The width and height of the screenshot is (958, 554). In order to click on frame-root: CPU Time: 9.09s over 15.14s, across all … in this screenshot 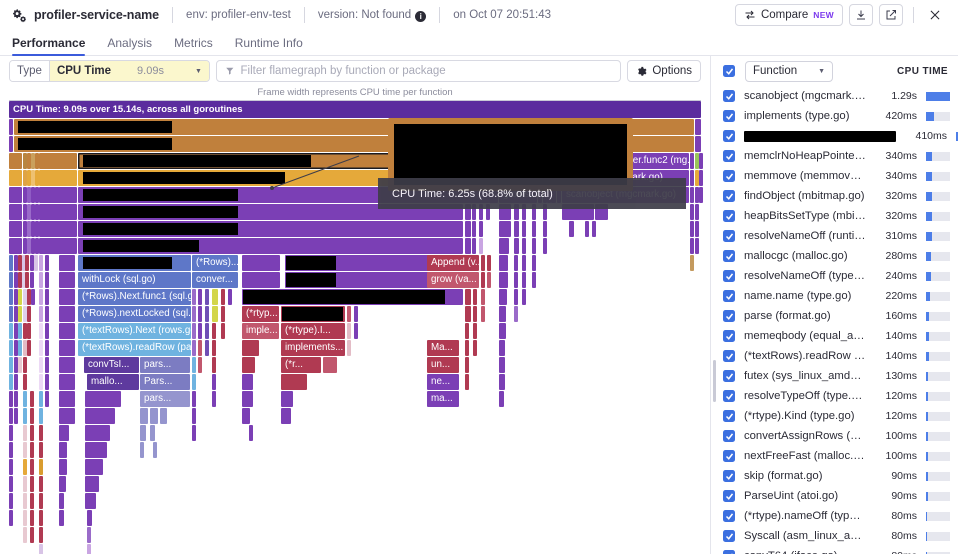, I will do `click(355, 109)`.